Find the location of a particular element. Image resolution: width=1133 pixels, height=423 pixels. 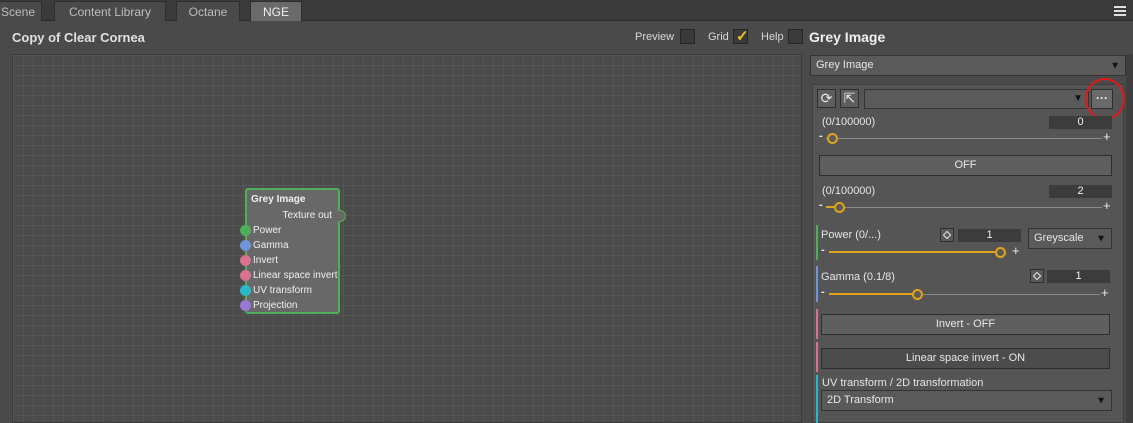

power-slider-fill is located at coordinates (914, 252).